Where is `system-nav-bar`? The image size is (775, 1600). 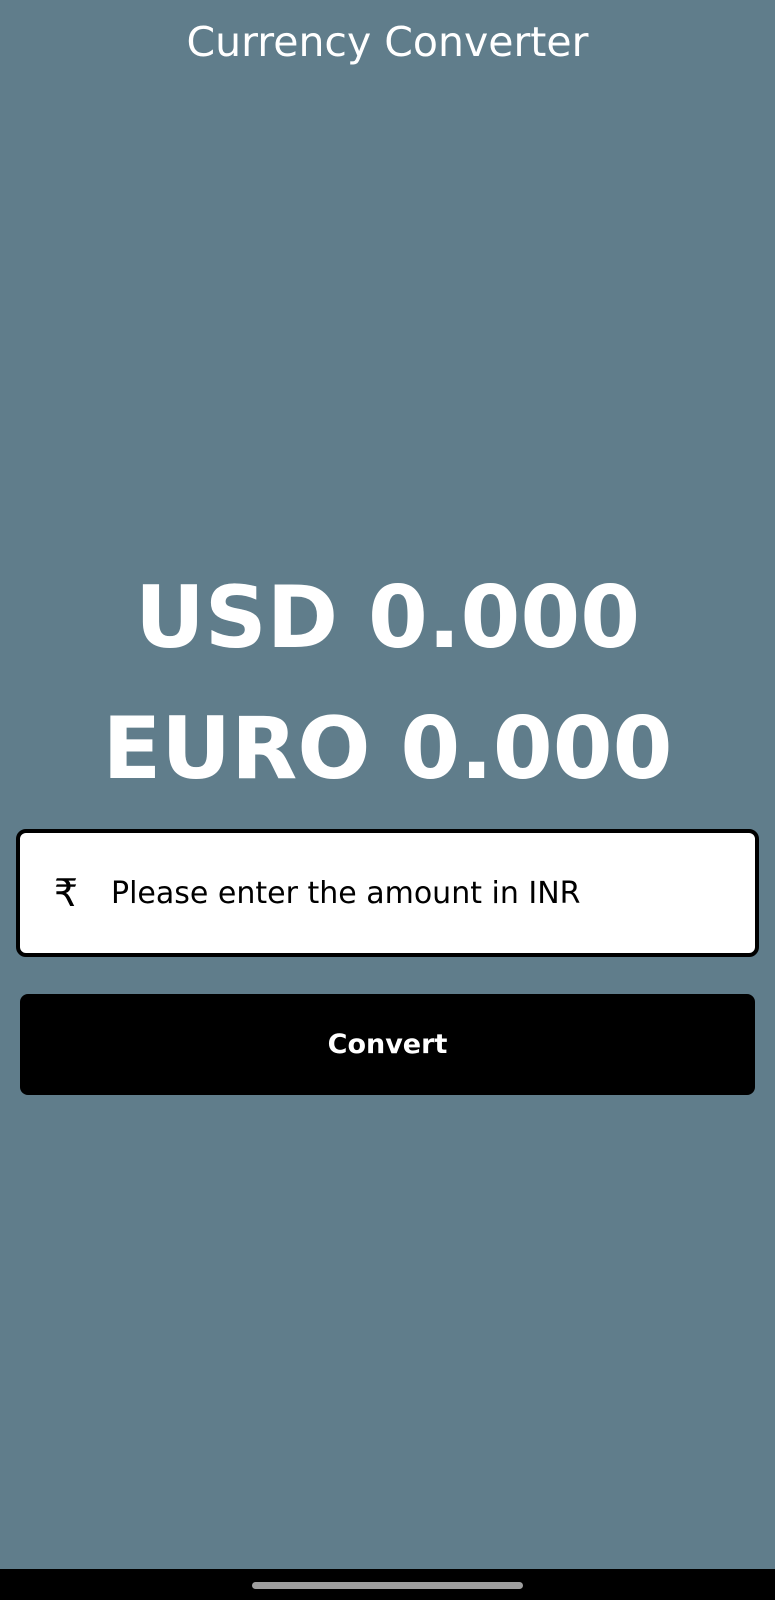 system-nav-bar is located at coordinates (387, 1584).